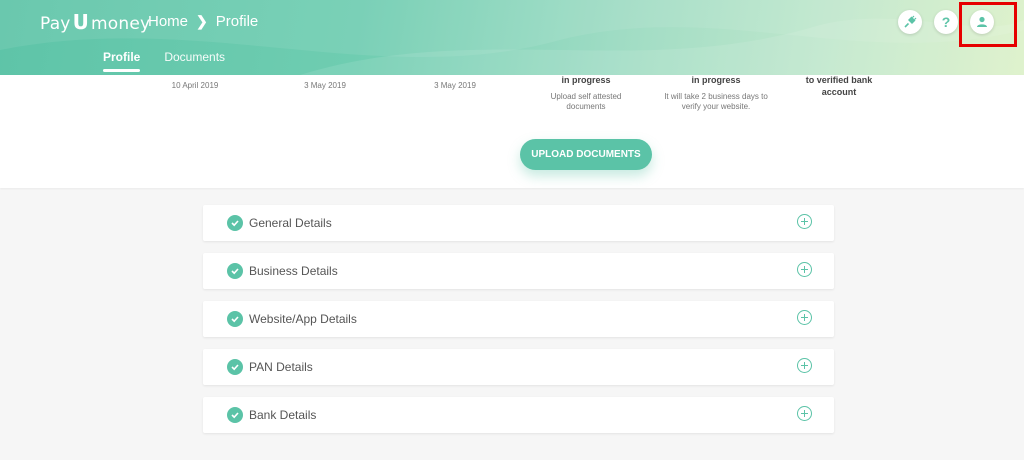  What do you see at coordinates (168, 21) in the screenshot?
I see `breadcrumb-home: Home` at bounding box center [168, 21].